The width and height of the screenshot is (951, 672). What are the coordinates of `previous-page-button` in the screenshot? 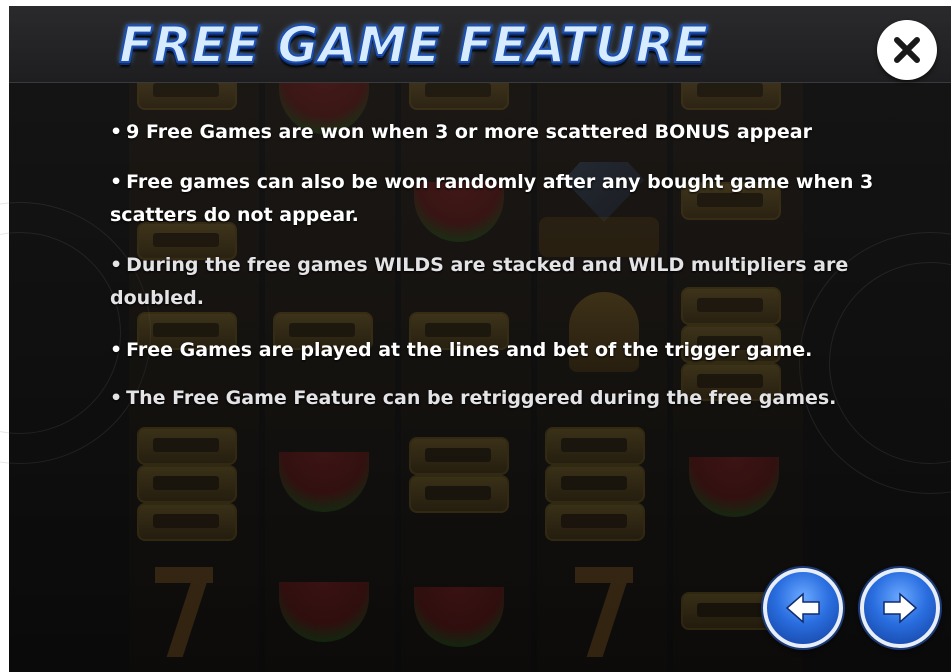 It's located at (803, 608).